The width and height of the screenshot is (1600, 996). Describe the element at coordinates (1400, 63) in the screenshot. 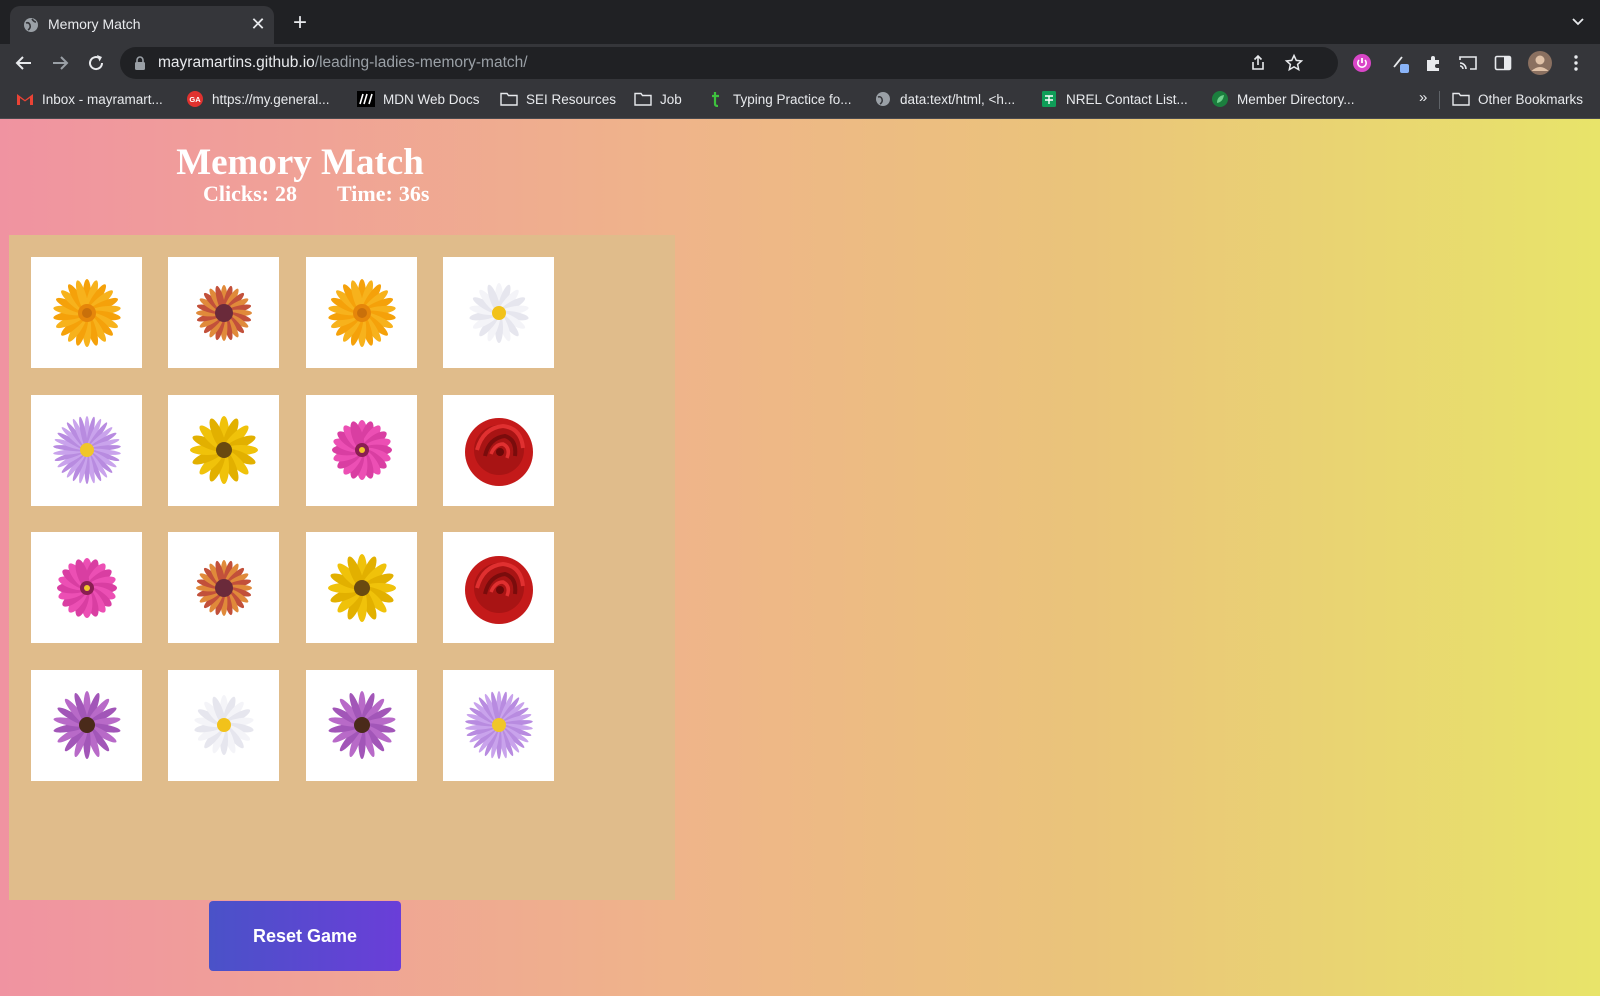

I see `eyedropper-extension-icon` at that location.